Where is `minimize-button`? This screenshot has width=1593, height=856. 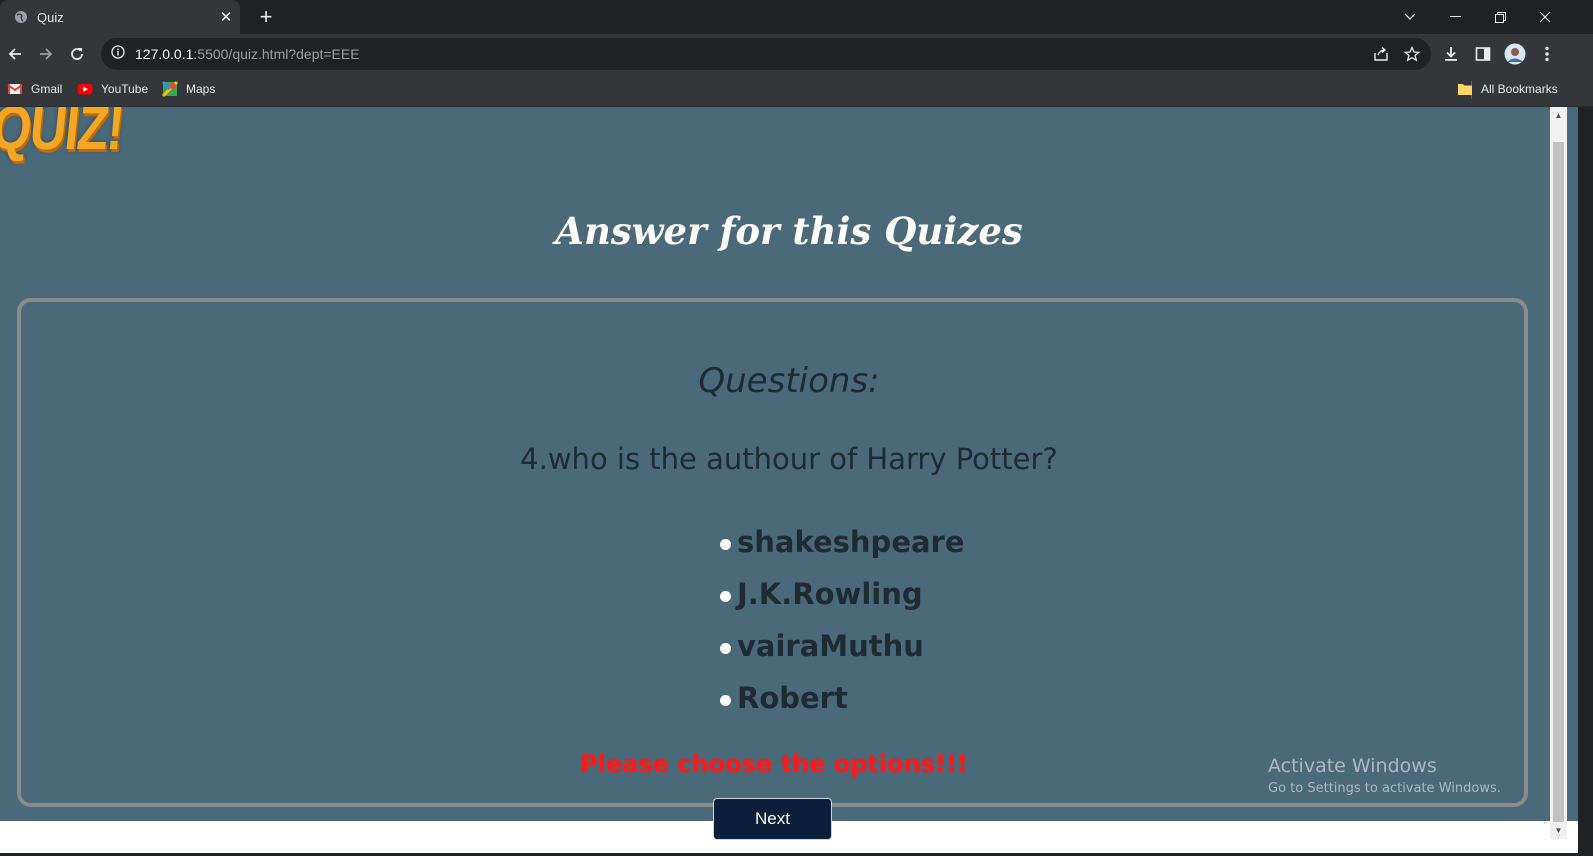 minimize-button is located at coordinates (1455, 17).